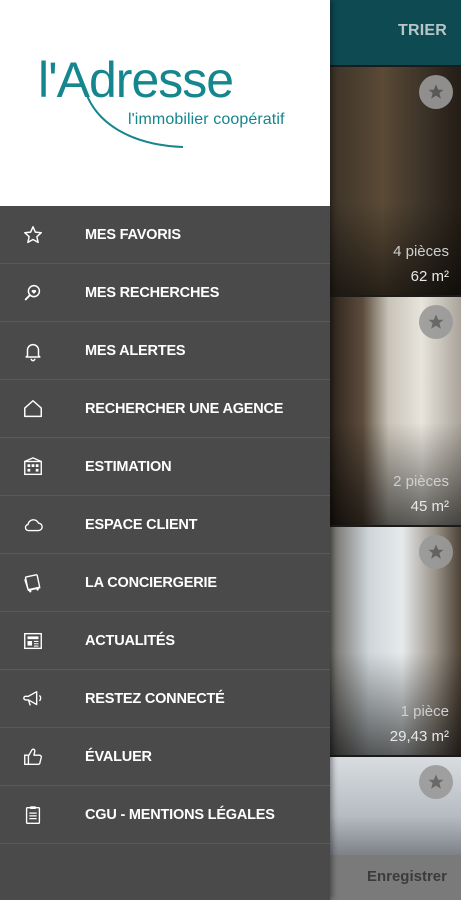 The image size is (461, 900). What do you see at coordinates (152, 292) in the screenshot?
I see `menu-item-label: MES RECHERCHES` at bounding box center [152, 292].